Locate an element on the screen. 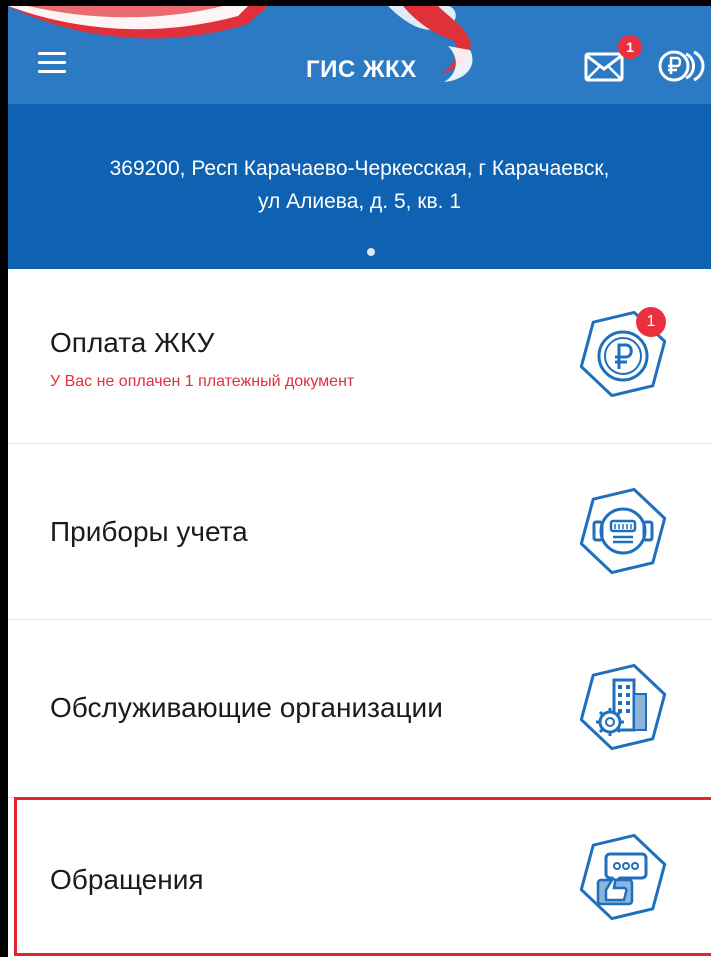  menu-item-label: Обращения is located at coordinates (127, 879).